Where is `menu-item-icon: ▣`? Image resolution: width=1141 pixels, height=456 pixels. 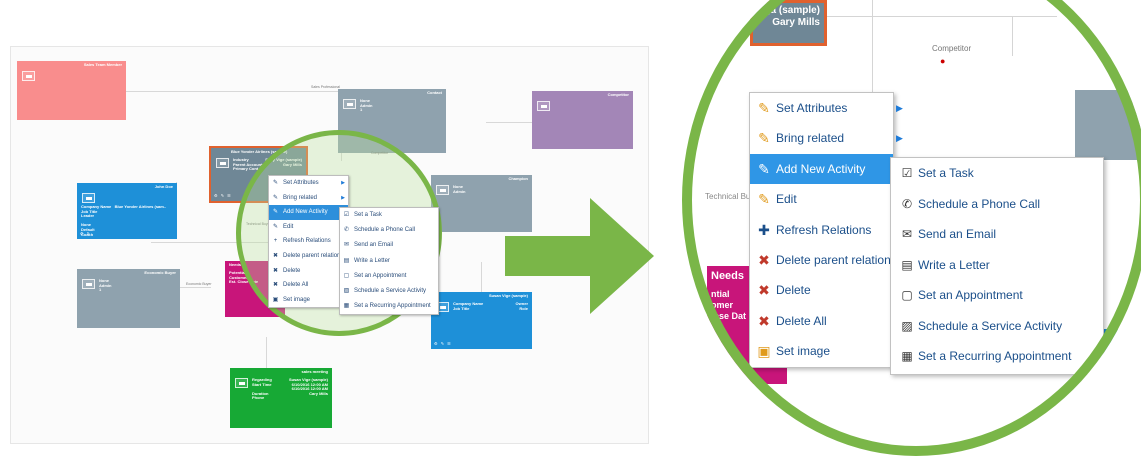
menu-item-icon: ▣ is located at coordinates (764, 351).